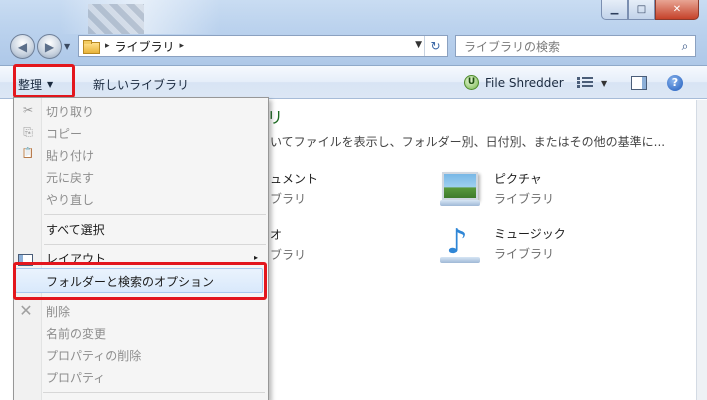  I want to click on file-shredder-label: File Shredder, so click(524, 82).